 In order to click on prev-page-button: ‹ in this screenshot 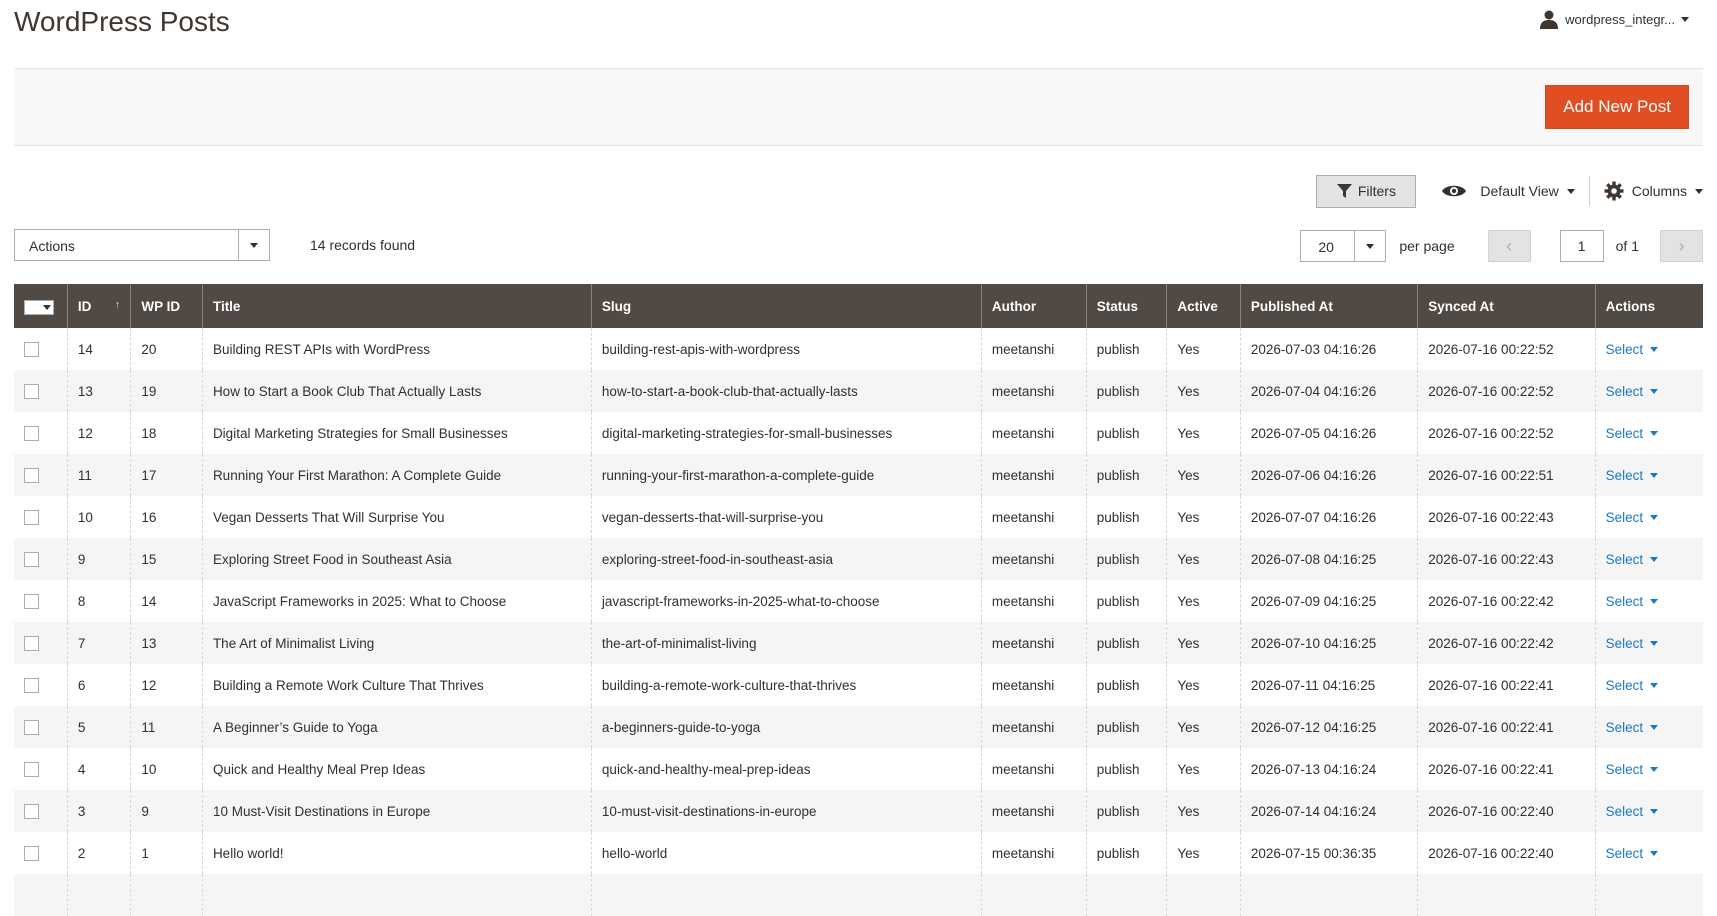, I will do `click(1509, 246)`.